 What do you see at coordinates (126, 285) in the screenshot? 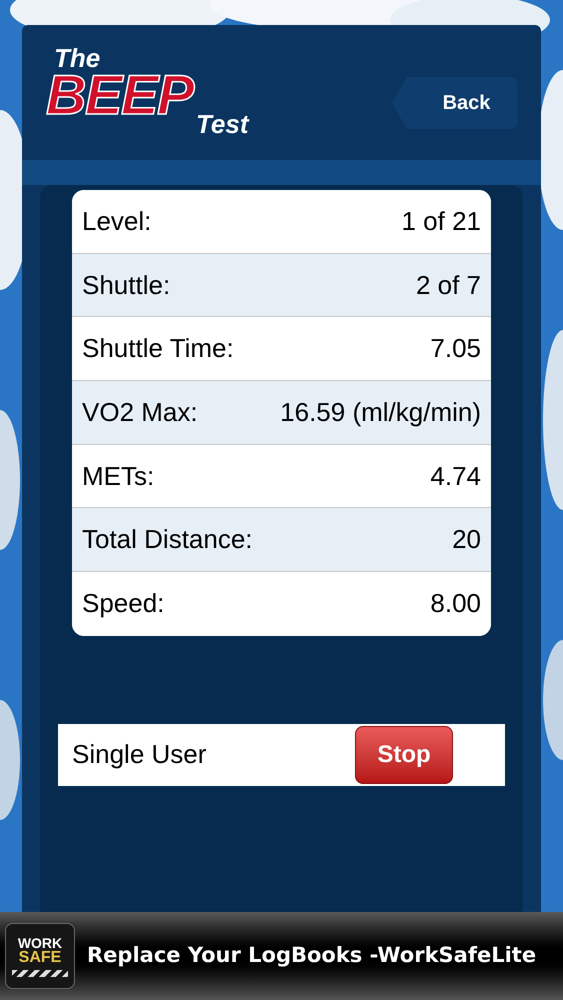
I see `stat-label: Shuttle:` at bounding box center [126, 285].